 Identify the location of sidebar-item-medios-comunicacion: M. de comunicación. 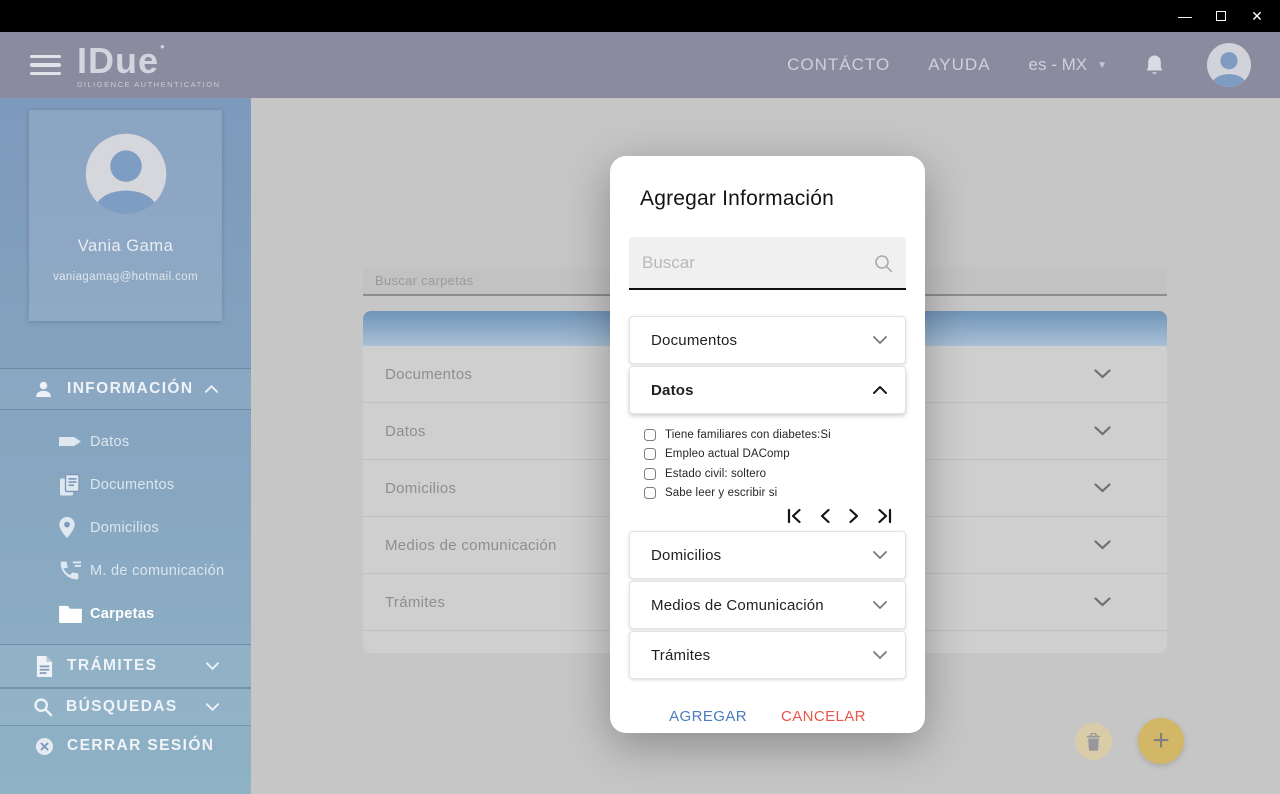
(125, 570).